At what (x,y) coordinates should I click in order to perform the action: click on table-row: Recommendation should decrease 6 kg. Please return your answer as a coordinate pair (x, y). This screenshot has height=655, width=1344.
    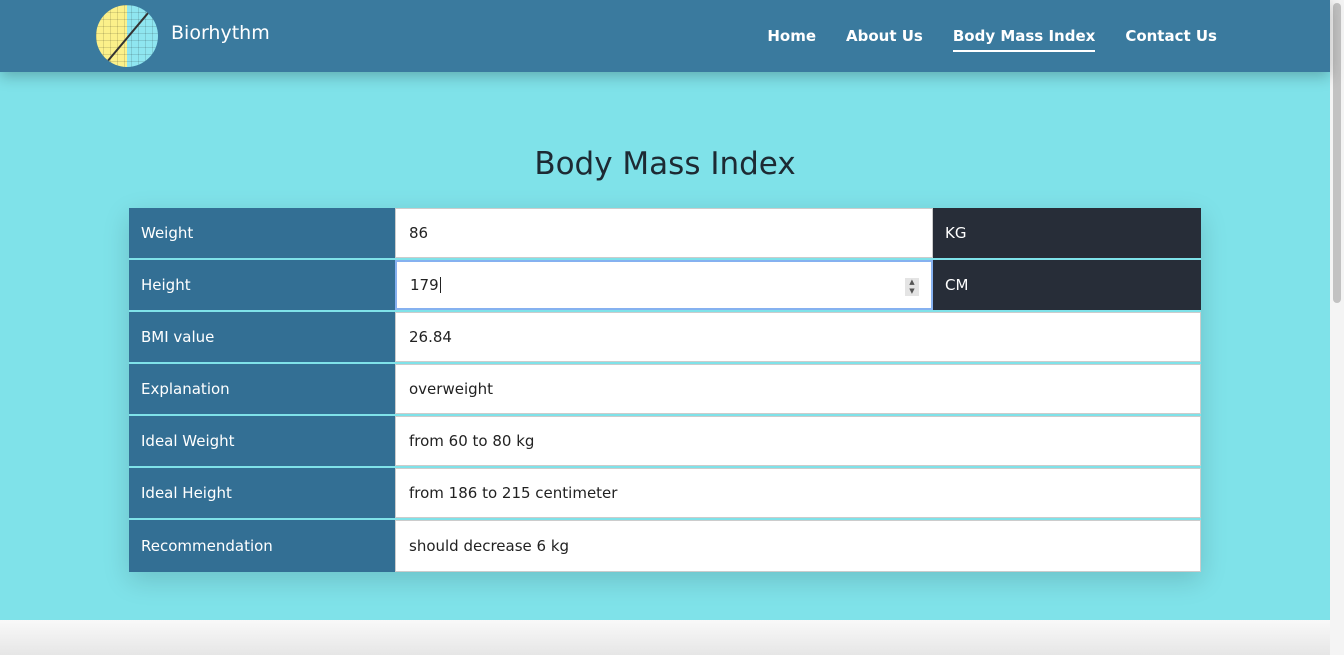
    Looking at the image, I should click on (665, 546).